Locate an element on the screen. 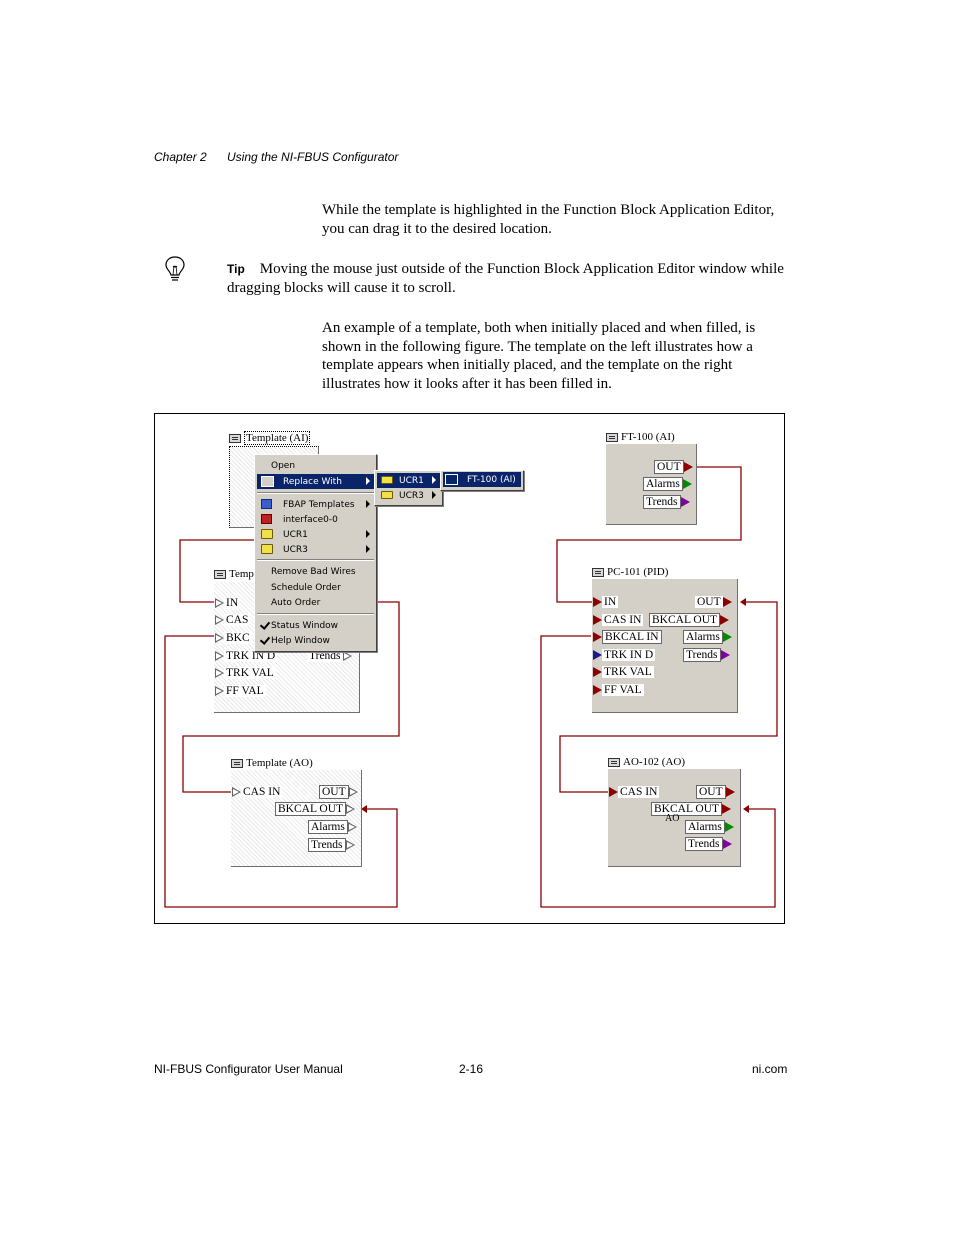 The height and width of the screenshot is (1235, 954). chapter-title: Using the NI-FBUS Configurator is located at coordinates (313, 157).